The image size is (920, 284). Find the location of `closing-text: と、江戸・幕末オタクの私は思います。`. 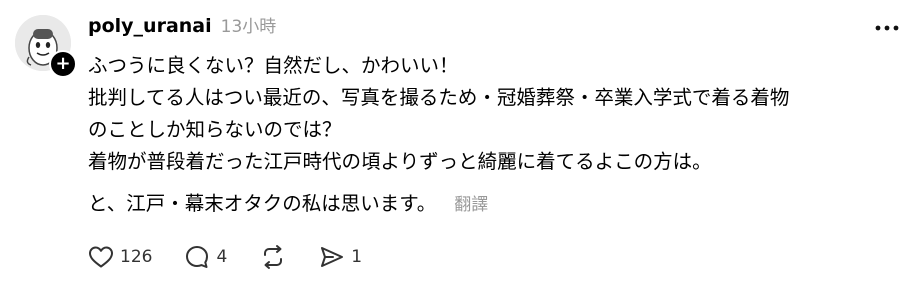

closing-text: と、江戸・幕末オタクの私は思います。 is located at coordinates (262, 203).